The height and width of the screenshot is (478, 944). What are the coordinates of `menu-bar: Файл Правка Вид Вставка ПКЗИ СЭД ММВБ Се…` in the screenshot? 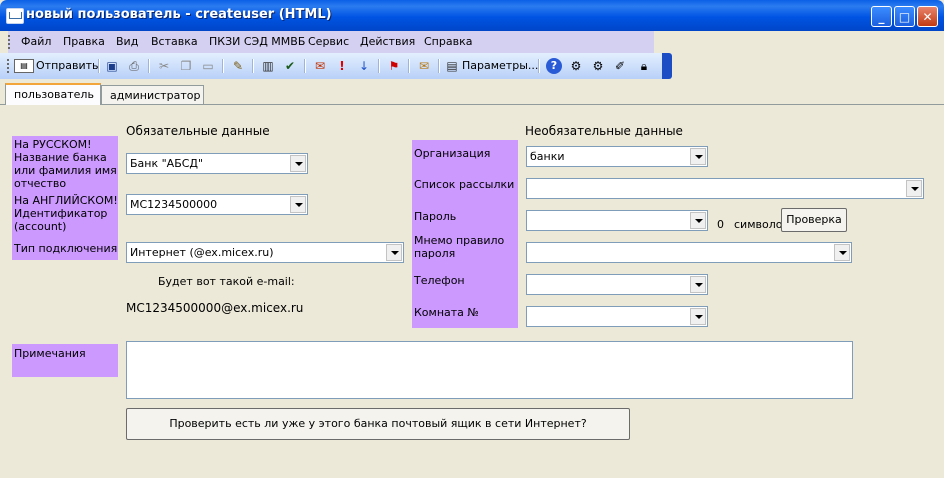 It's located at (472, 42).